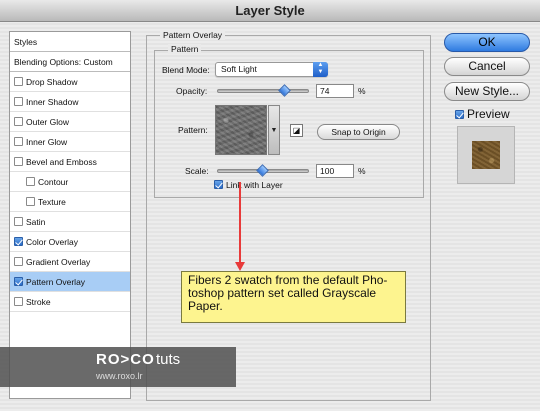  Describe the element at coordinates (47, 122) in the screenshot. I see `sidebar-item-label: Outer Glow` at that location.